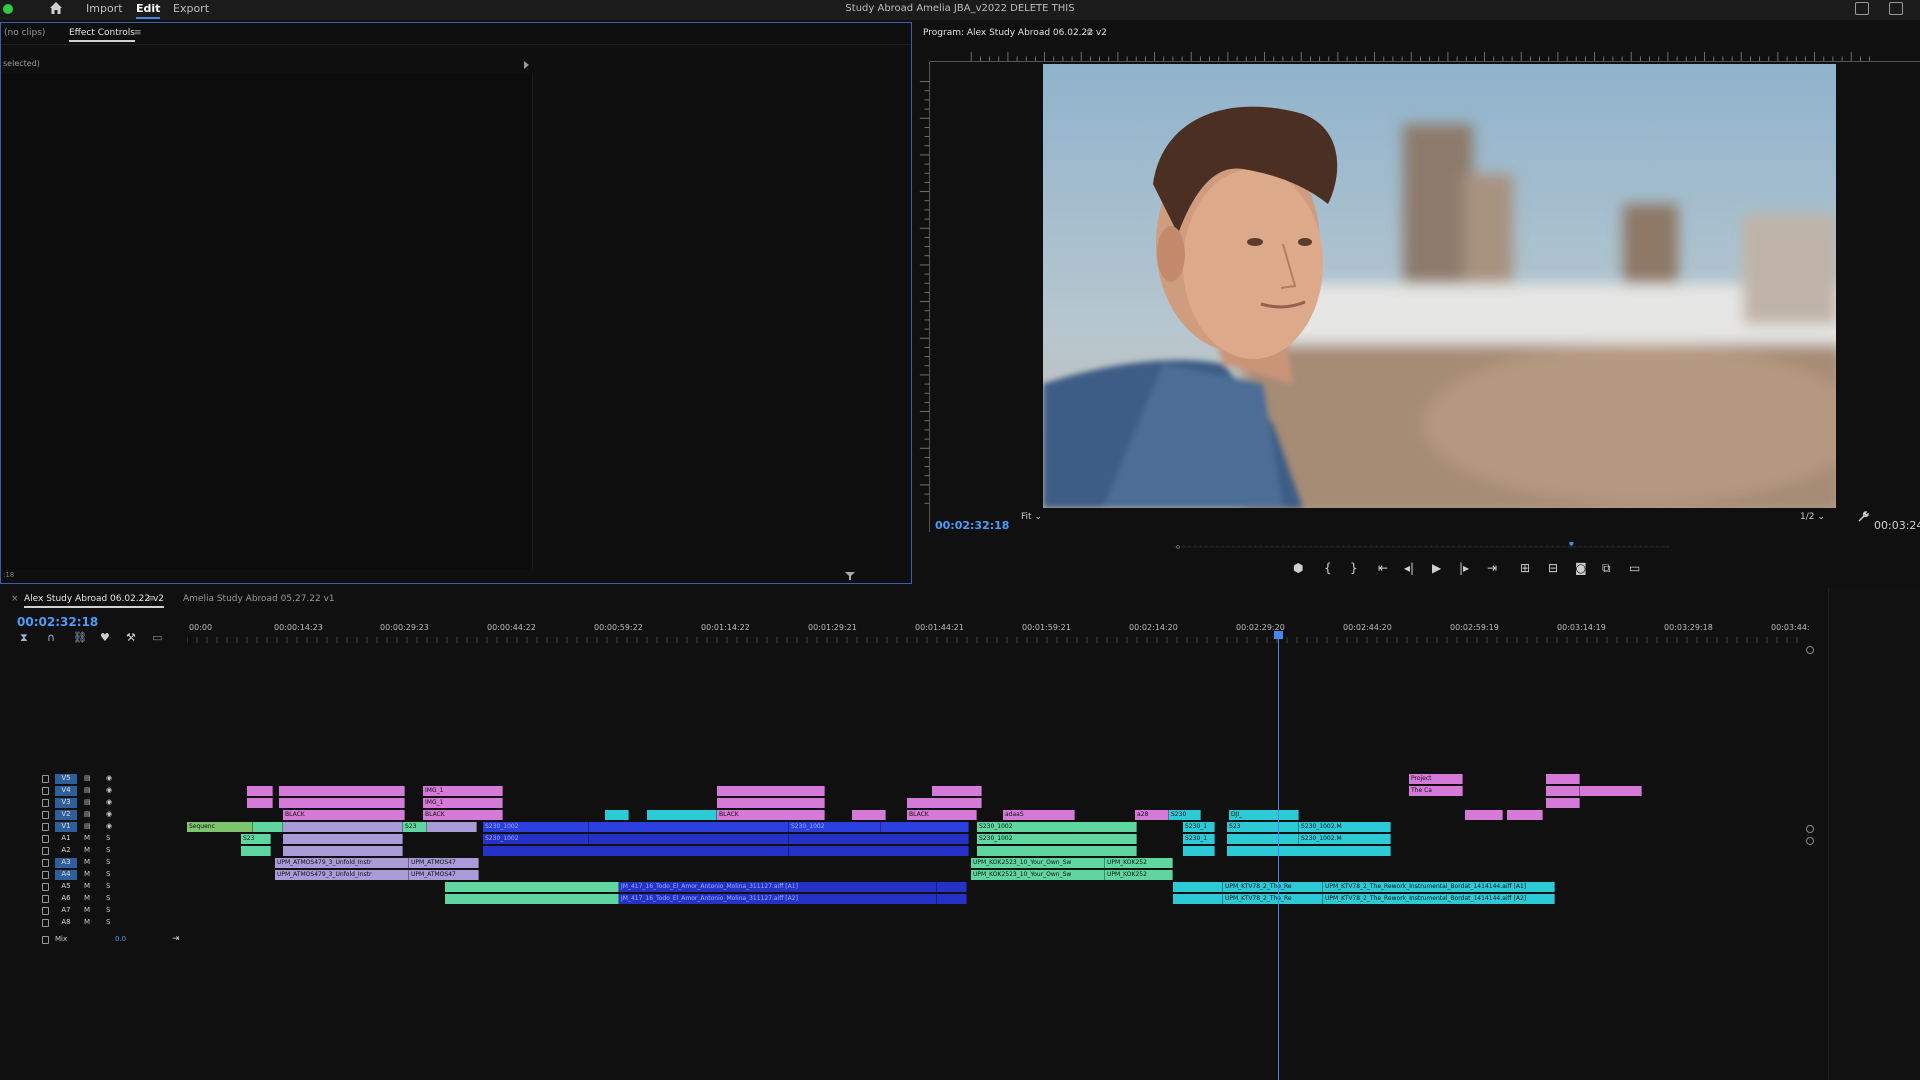  I want to click on track-name: A3, so click(66, 863).